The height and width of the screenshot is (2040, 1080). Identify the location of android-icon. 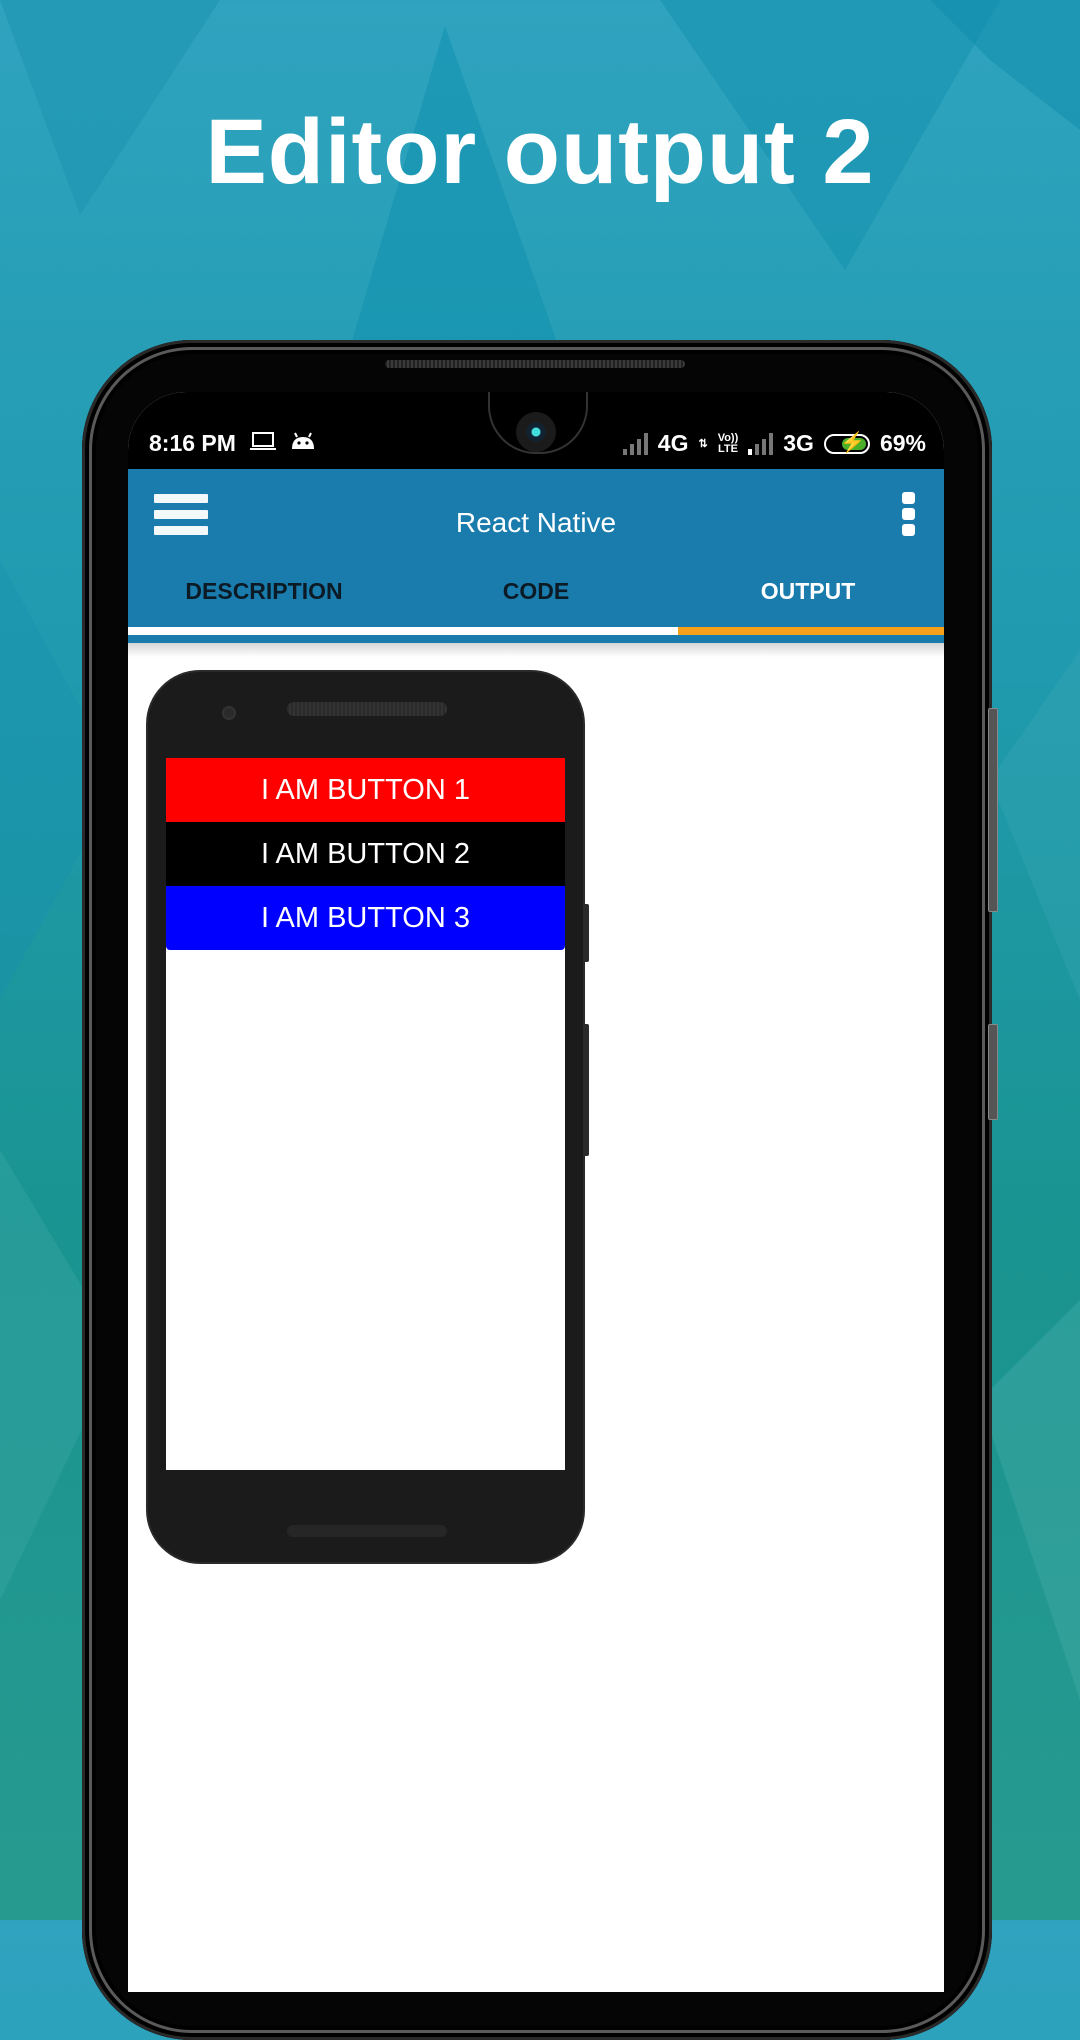
(303, 443).